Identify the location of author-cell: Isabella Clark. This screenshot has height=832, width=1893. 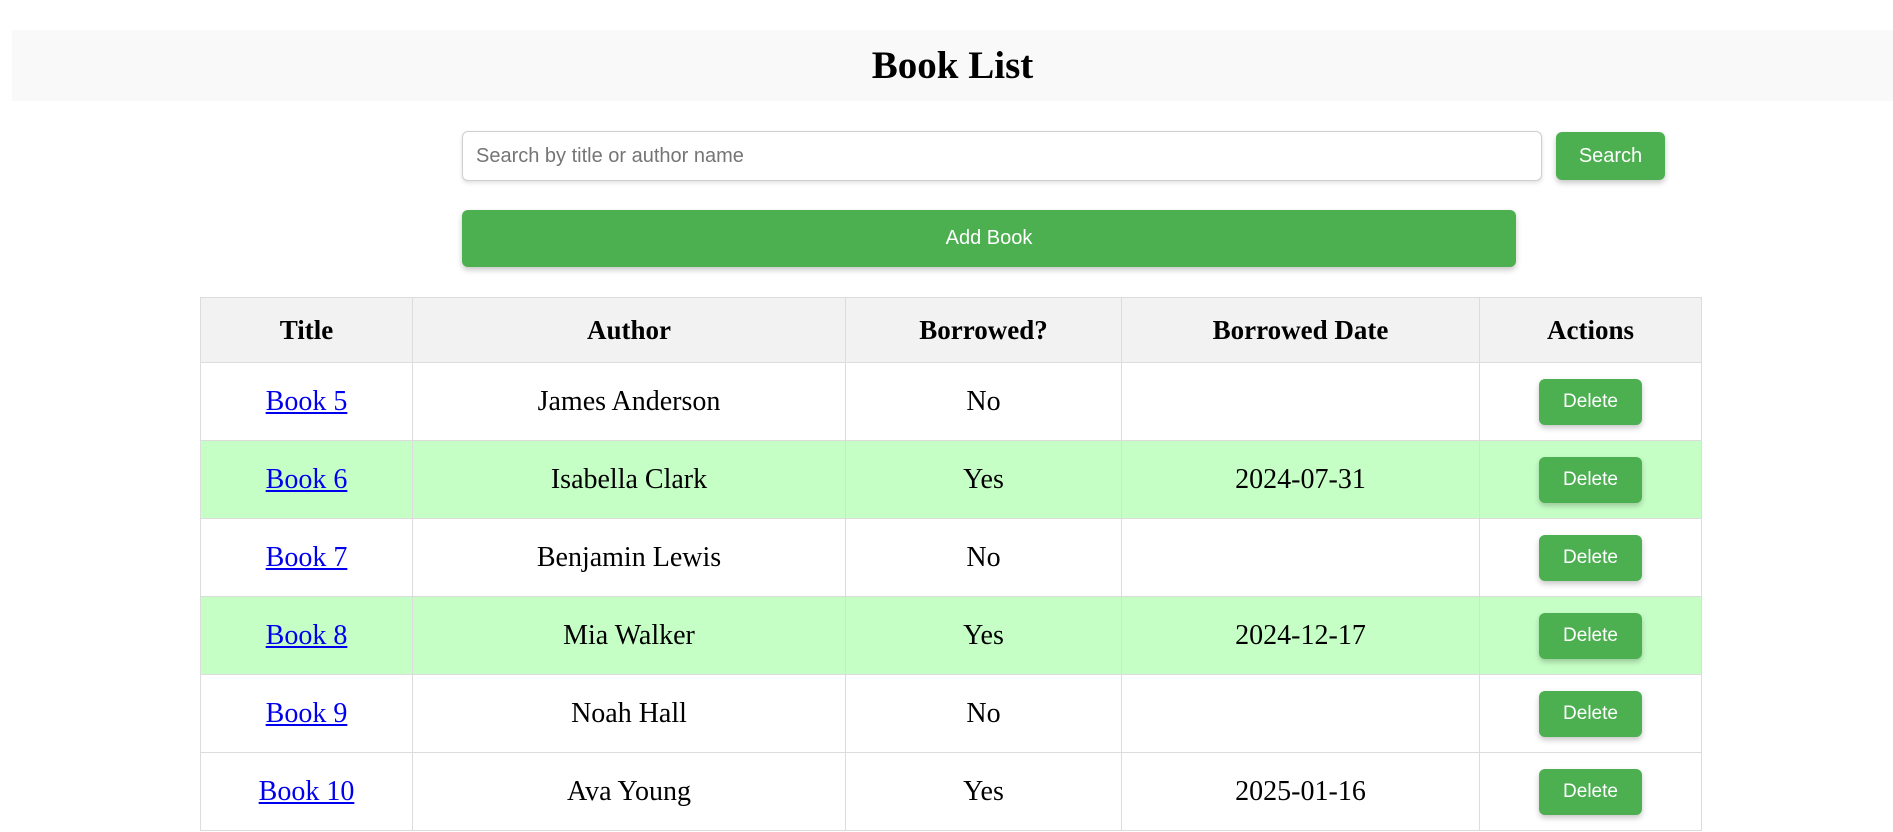
(629, 479).